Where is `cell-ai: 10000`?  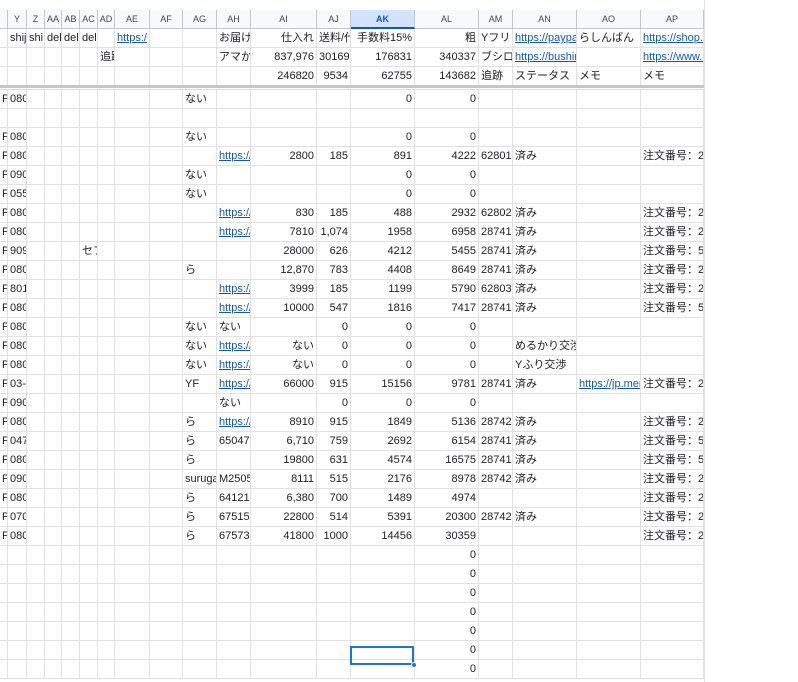
cell-ai: 10000 is located at coordinates (284, 308).